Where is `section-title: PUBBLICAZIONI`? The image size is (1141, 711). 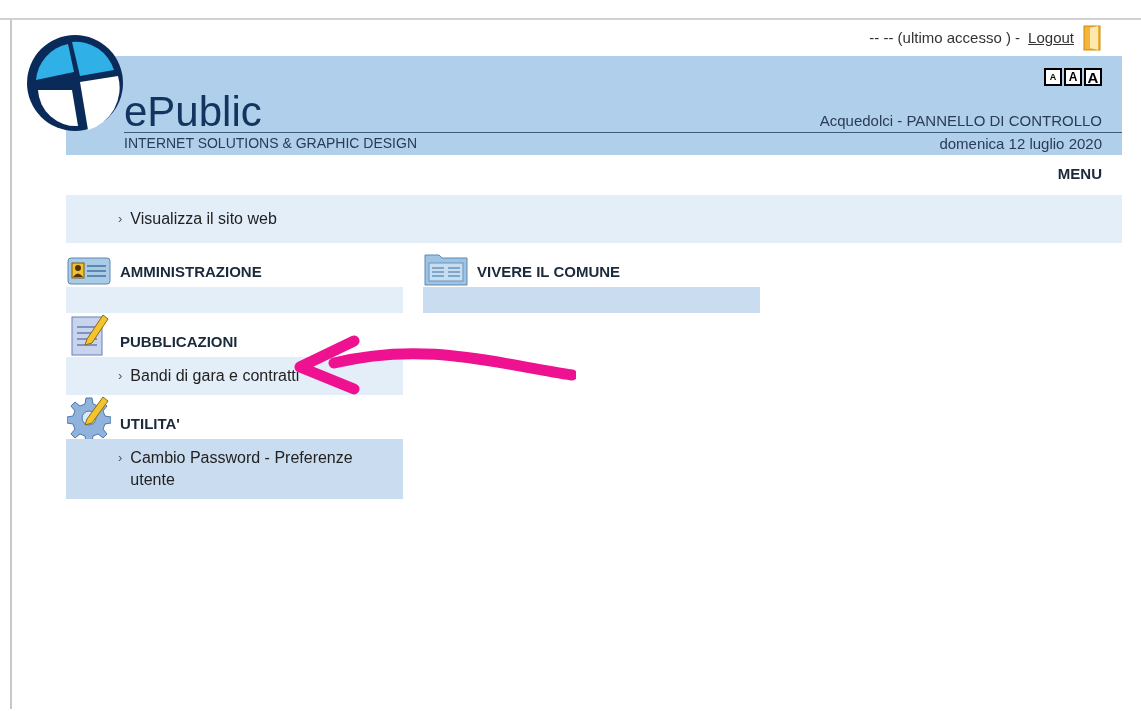
section-title: PUBBLICAZIONI is located at coordinates (179, 341).